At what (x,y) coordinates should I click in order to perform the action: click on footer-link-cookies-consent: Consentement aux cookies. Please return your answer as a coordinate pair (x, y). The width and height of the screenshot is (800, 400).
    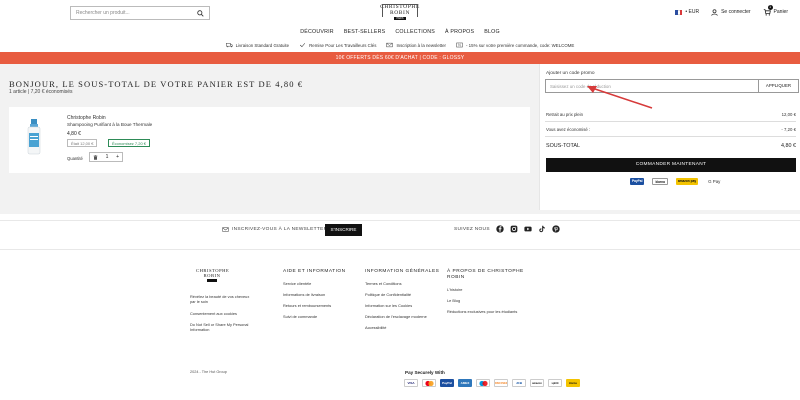
    Looking at the image, I should click on (213, 313).